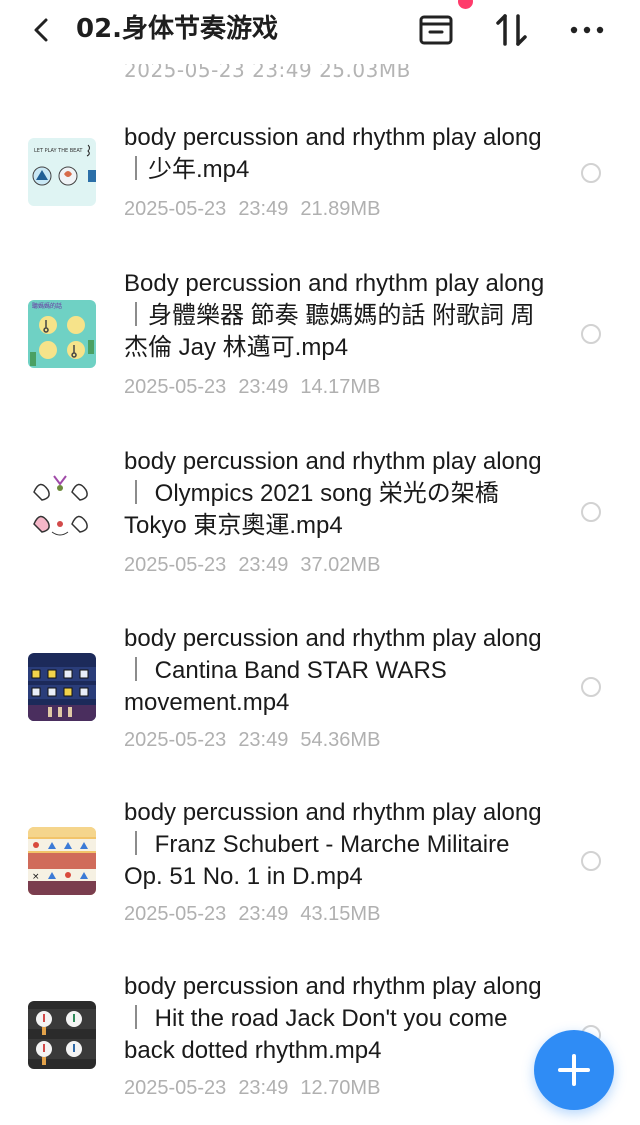 The image size is (640, 1125). Describe the element at coordinates (177, 29) in the screenshot. I see `page-title: 02.身体节奏游戏` at that location.